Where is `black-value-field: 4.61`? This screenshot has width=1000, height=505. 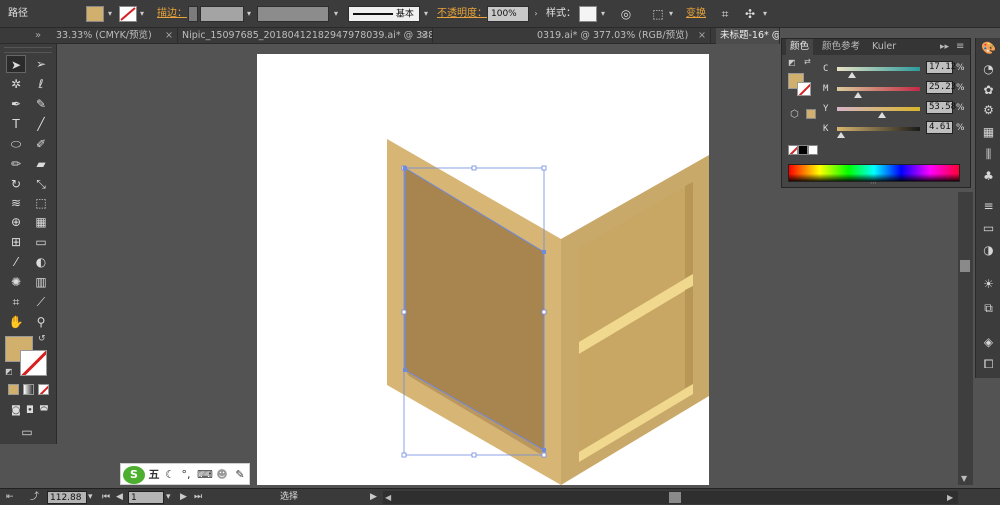 black-value-field: 4.61 is located at coordinates (939, 127).